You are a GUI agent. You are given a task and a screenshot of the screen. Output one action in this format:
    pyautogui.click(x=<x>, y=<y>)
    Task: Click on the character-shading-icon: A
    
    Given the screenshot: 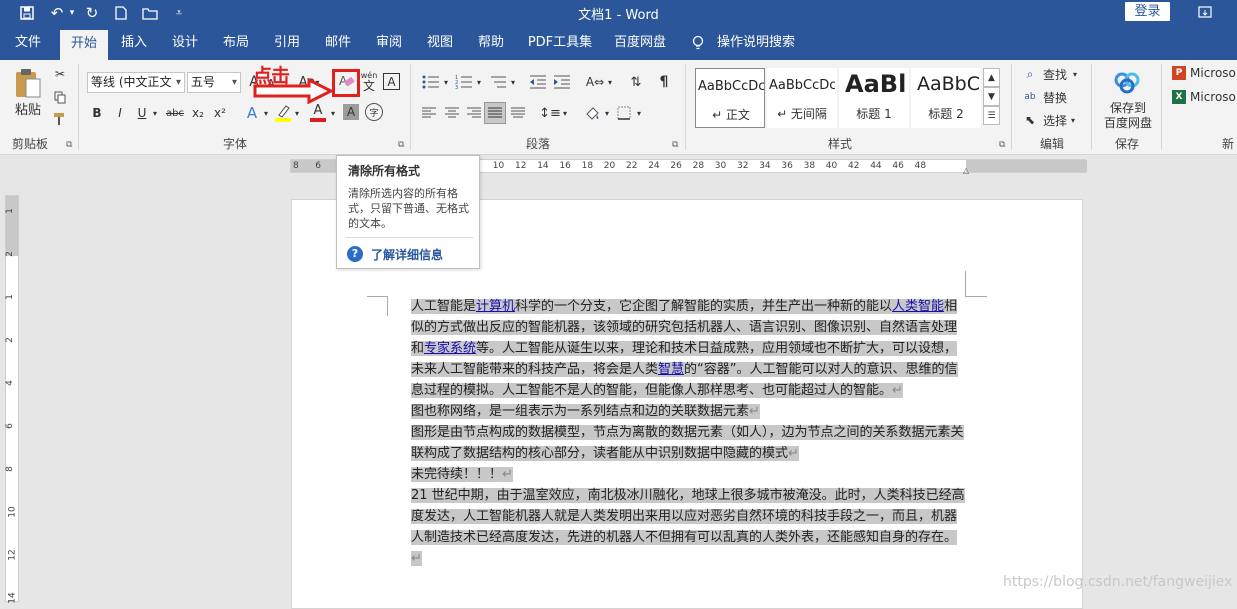 What is the action you would take?
    pyautogui.click(x=351, y=112)
    